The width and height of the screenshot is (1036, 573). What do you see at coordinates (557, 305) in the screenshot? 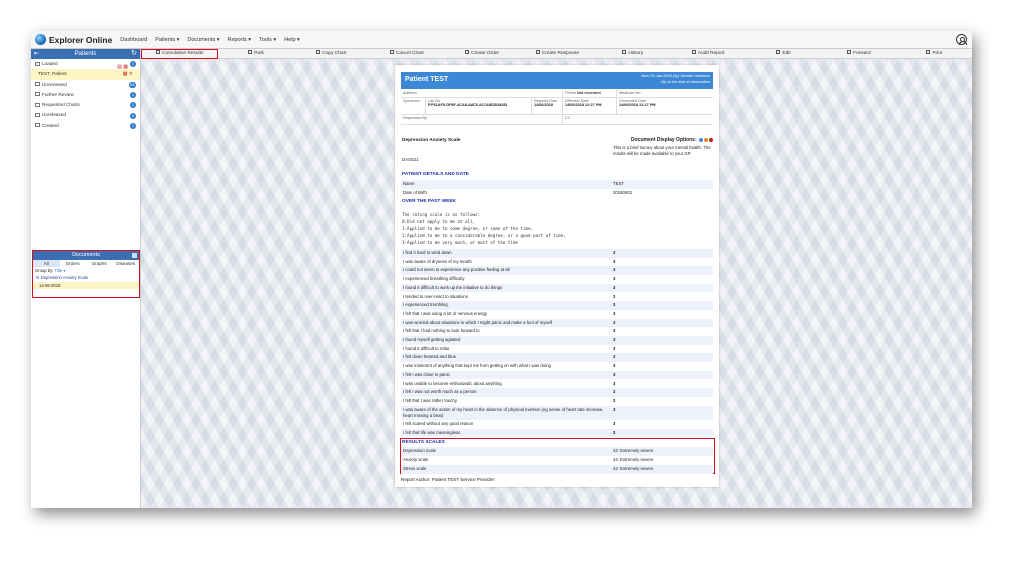
I see `question-row: I experienced trembling 3` at bounding box center [557, 305].